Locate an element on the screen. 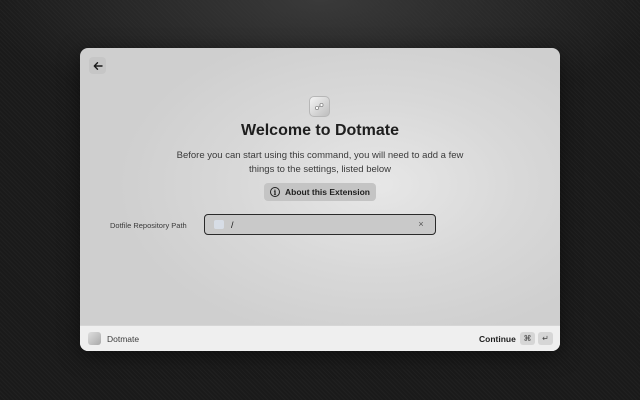 The height and width of the screenshot is (400, 640). clear-icon: × is located at coordinates (421, 224).